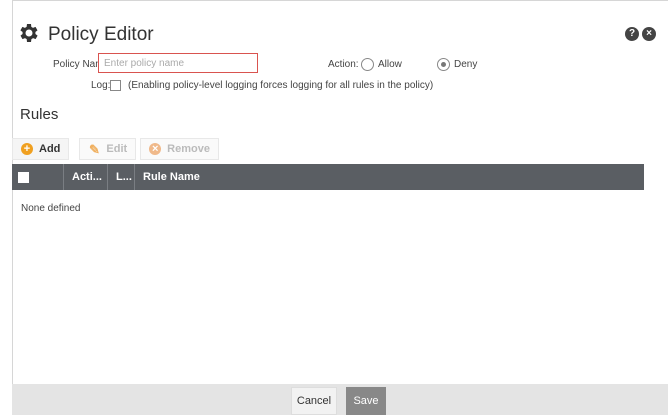 Image resolution: width=668 pixels, height=415 pixels. Describe the element at coordinates (178, 63) in the screenshot. I see `policy-name-input` at that location.